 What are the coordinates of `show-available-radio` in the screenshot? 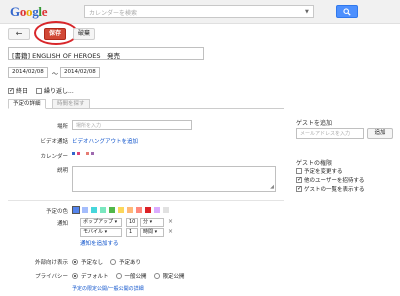 It's located at (75, 262).